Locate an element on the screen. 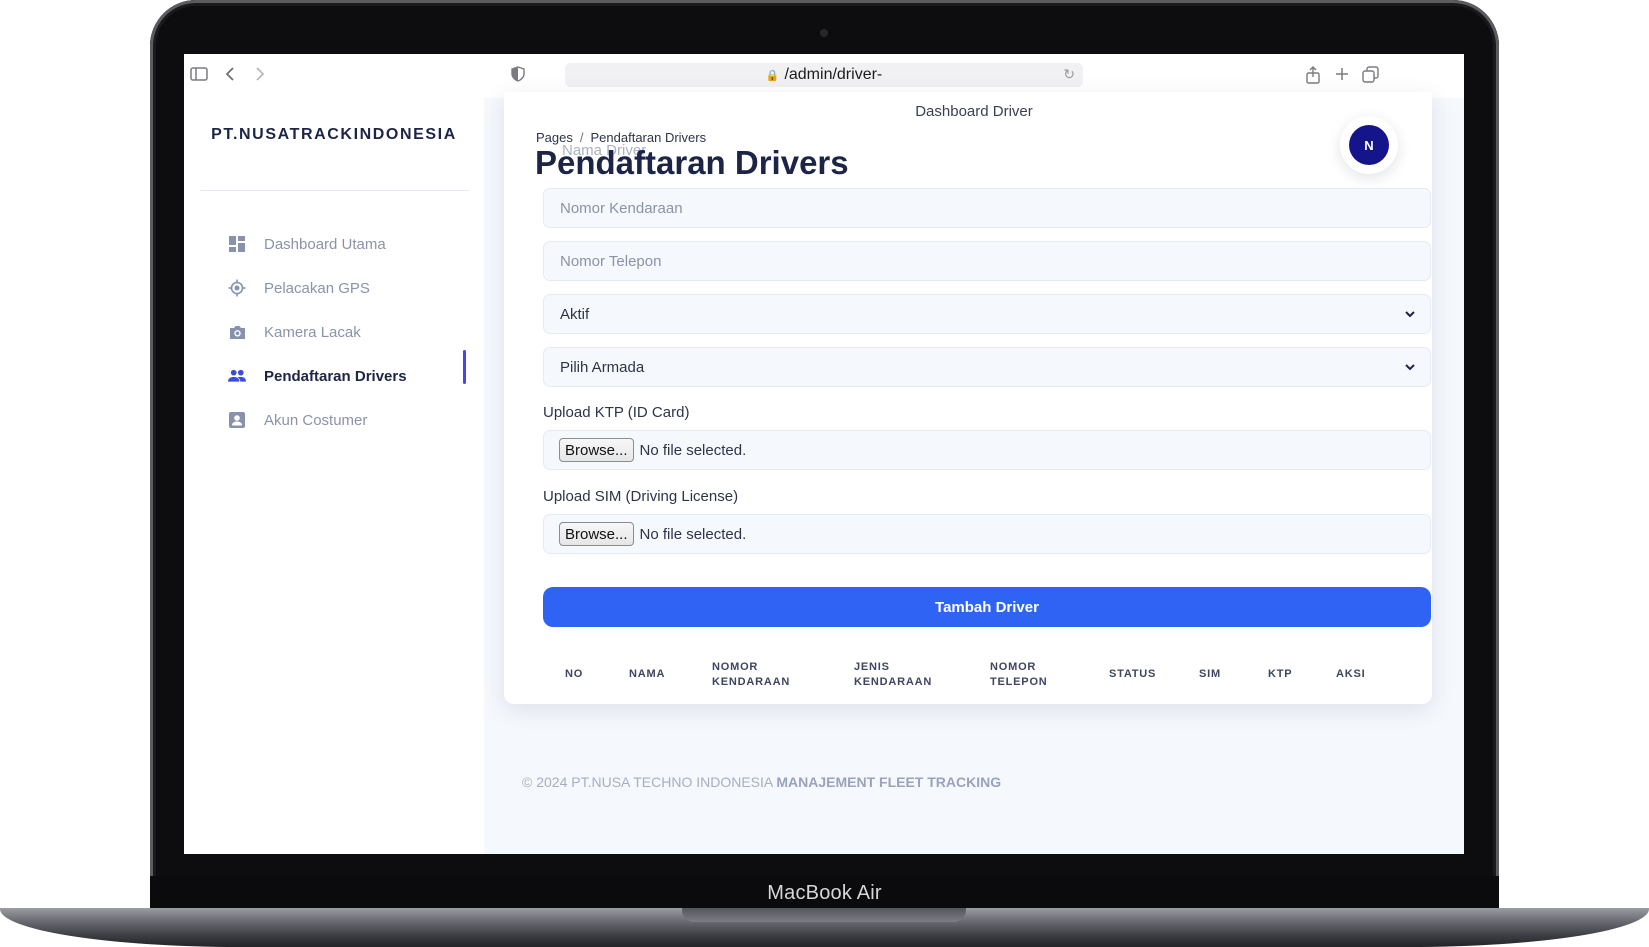  column-header-ktp: KTP is located at coordinates (1280, 674).